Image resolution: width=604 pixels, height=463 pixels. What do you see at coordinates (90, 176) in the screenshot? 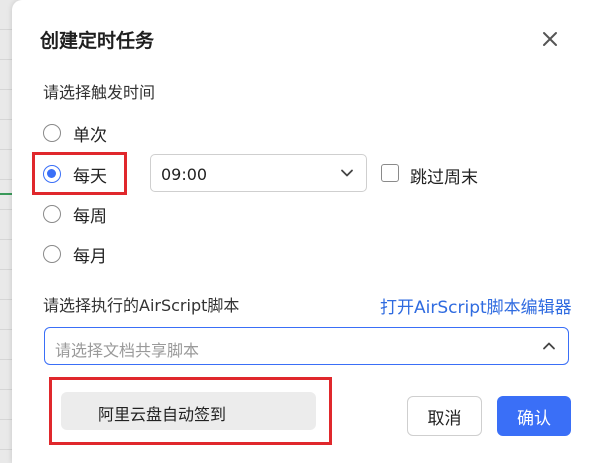
I see `radio-label: 每天` at bounding box center [90, 176].